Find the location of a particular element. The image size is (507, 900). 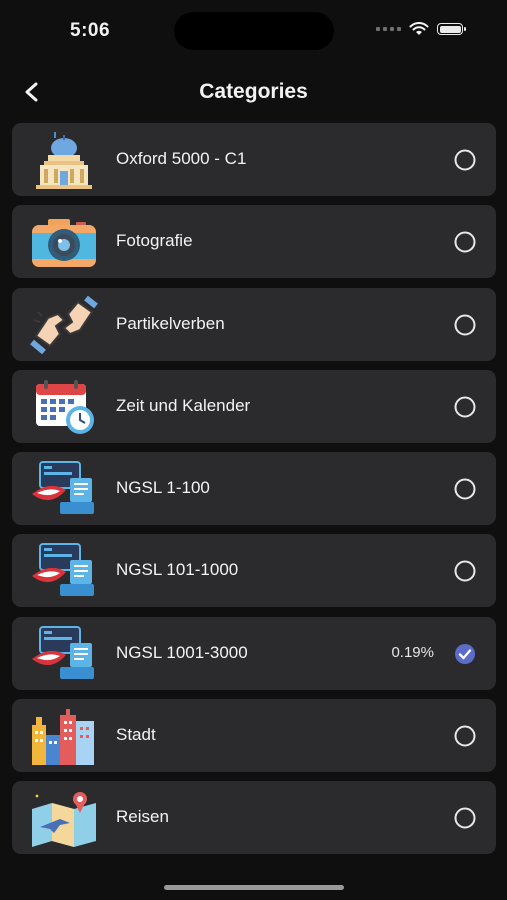

category-label: Zeit und Kalender is located at coordinates (183, 405).